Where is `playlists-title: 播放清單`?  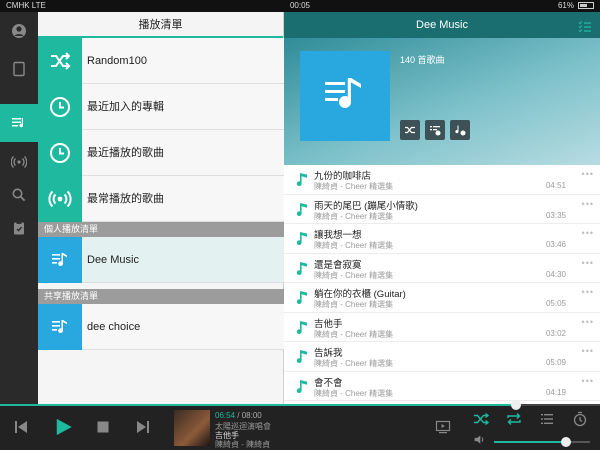 playlists-title: 播放清單 is located at coordinates (160, 25).